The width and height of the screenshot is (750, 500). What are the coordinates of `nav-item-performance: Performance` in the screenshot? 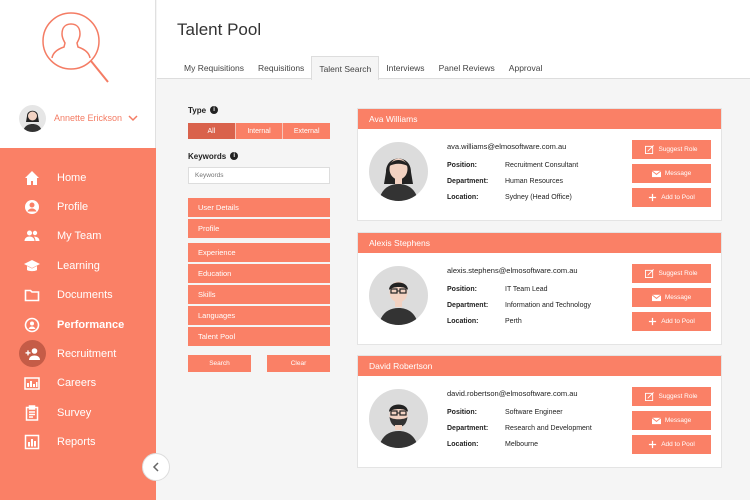 It's located at (78, 324).